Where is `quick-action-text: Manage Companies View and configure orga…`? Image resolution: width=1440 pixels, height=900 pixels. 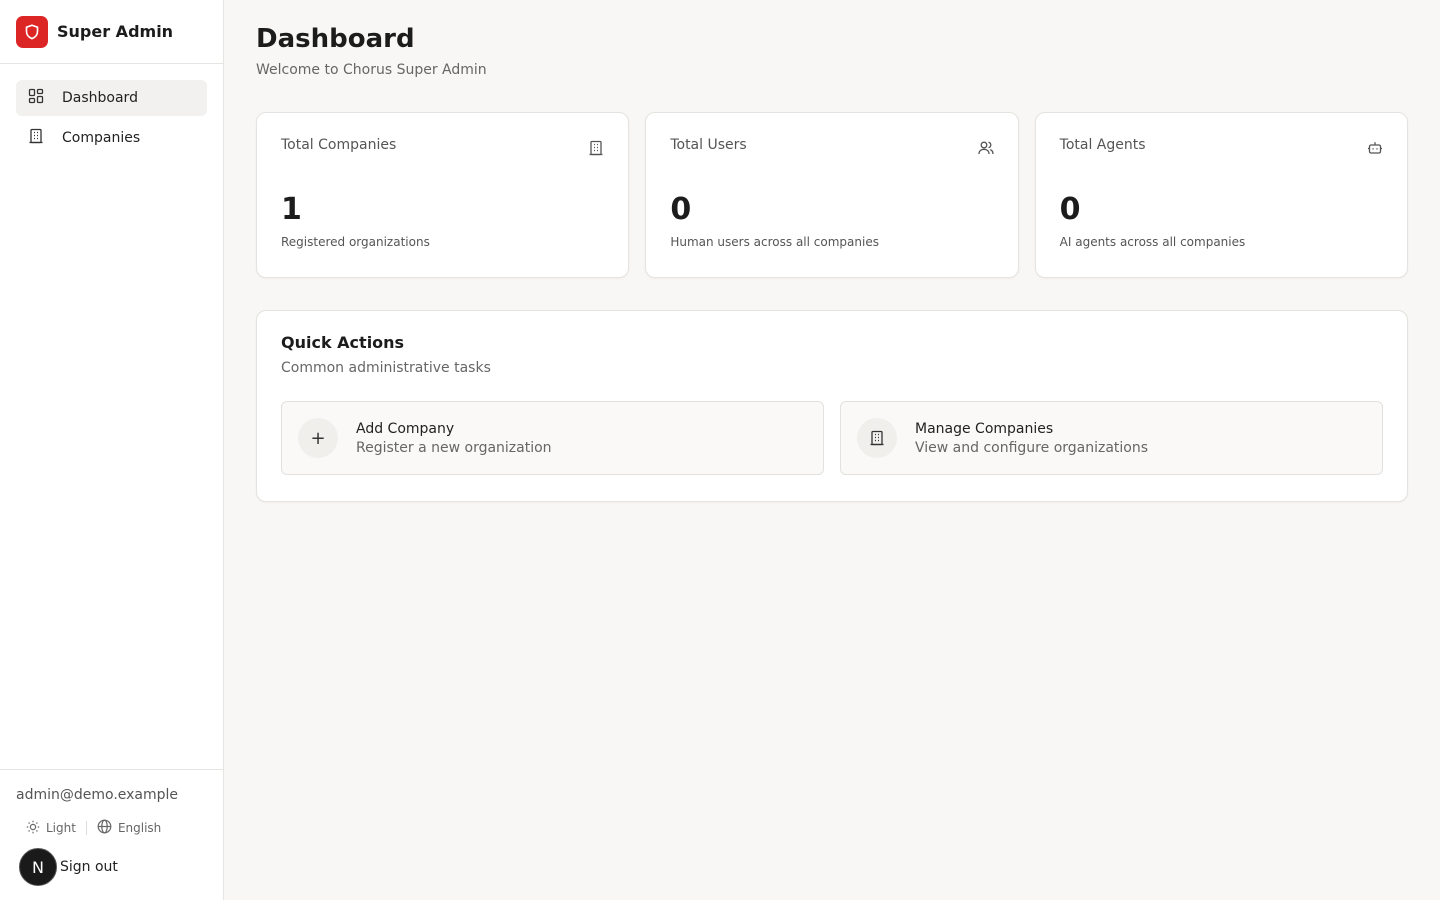 quick-action-text: Manage Companies View and configure orga… is located at coordinates (1031, 438).